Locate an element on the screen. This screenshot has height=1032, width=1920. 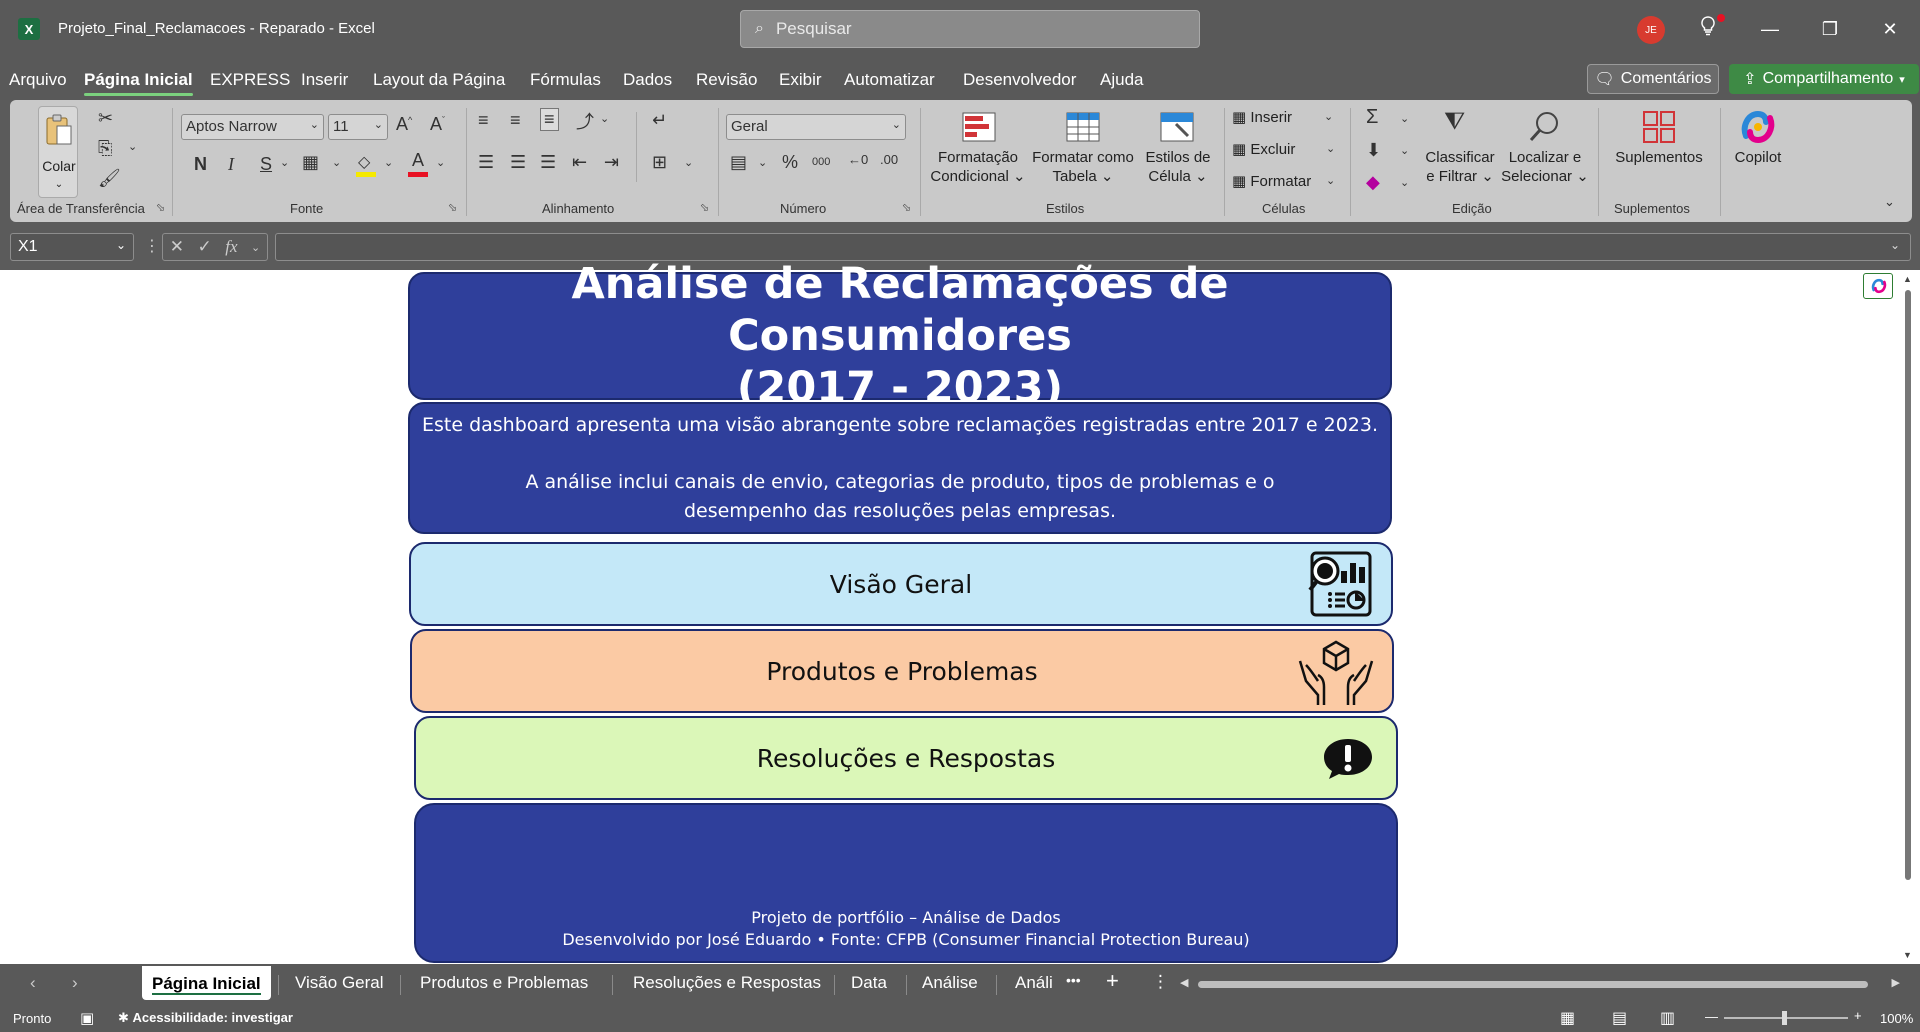
font-name-select: Aptos Narrow ⌄ is located at coordinates (252, 127).